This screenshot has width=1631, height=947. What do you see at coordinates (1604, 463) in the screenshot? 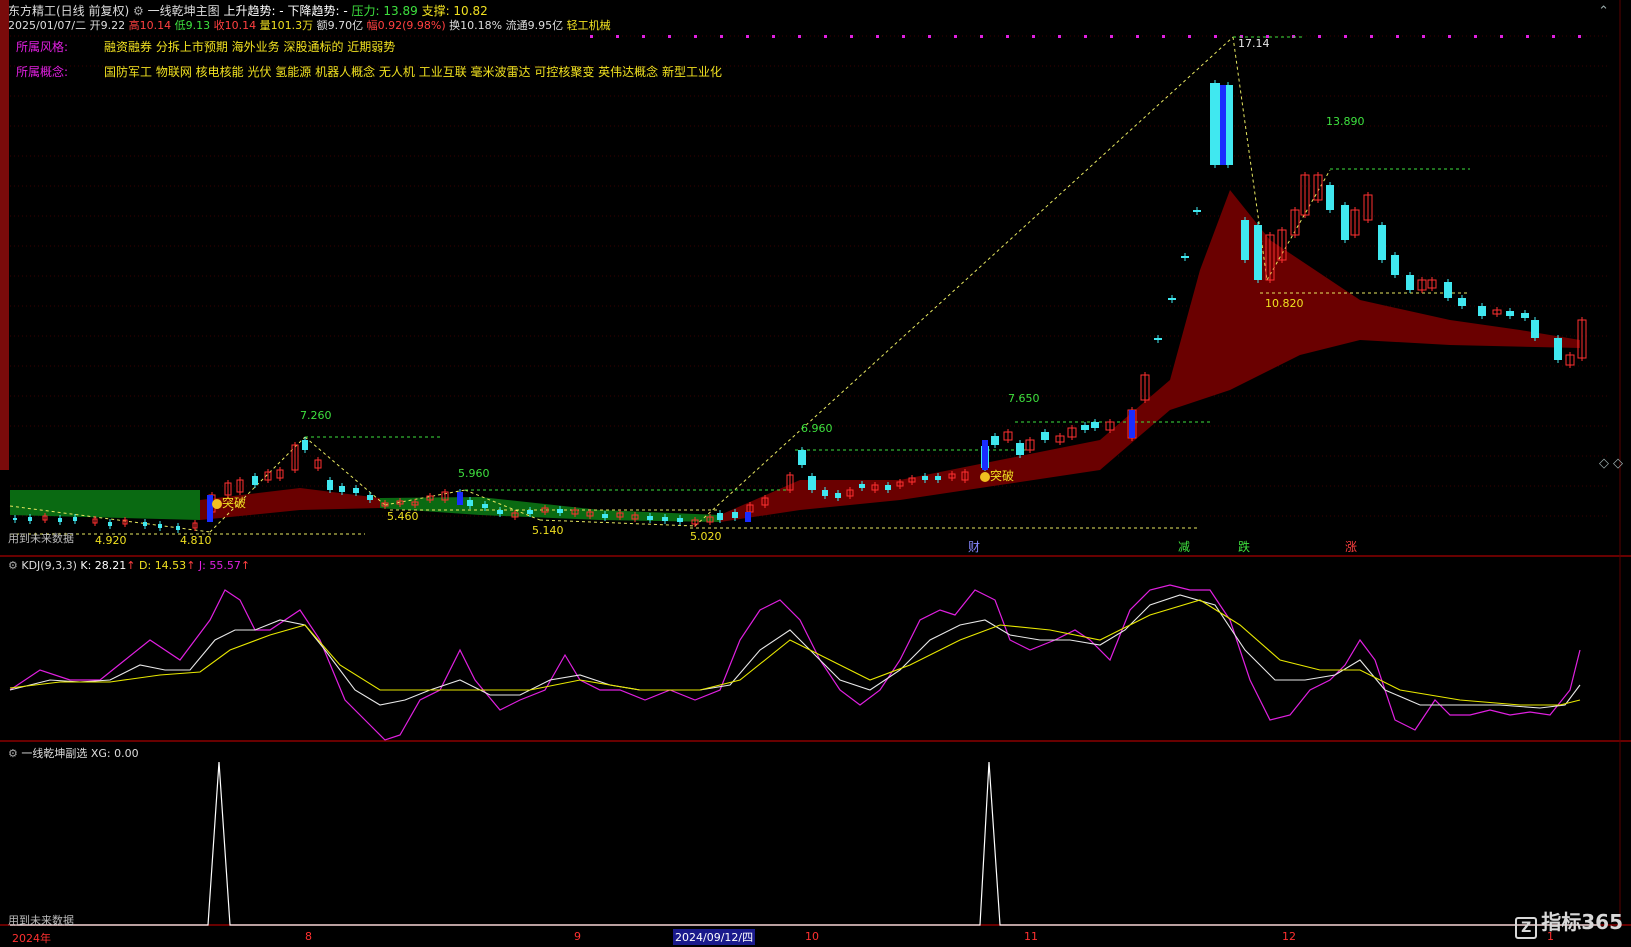
I see `kdj-collapse-icon: ◇` at bounding box center [1604, 463].